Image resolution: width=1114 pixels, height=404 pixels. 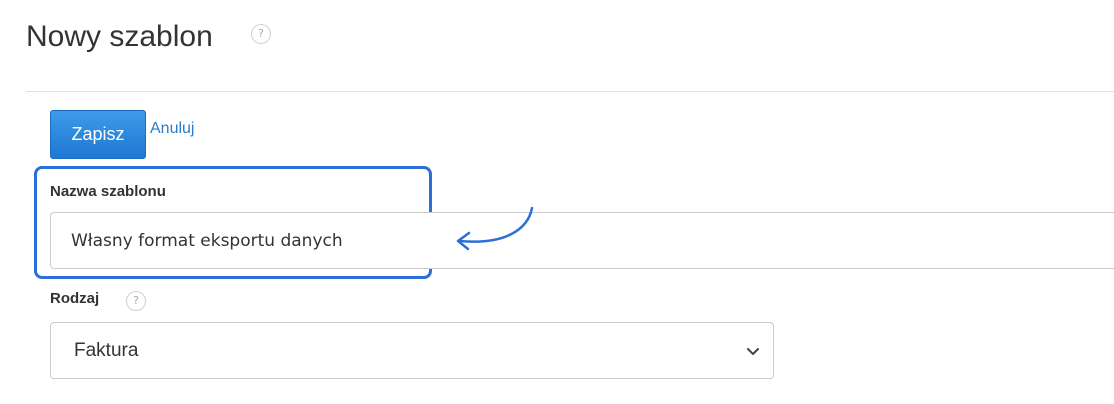 I want to click on kind-select: Faktura, so click(x=412, y=350).